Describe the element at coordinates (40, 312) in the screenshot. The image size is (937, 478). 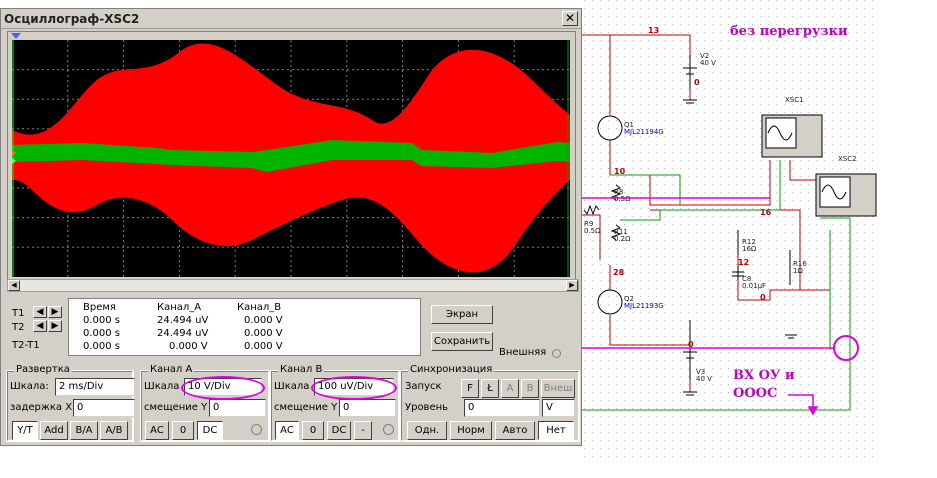
I see `t1-left-arrow-icon: ◀` at that location.